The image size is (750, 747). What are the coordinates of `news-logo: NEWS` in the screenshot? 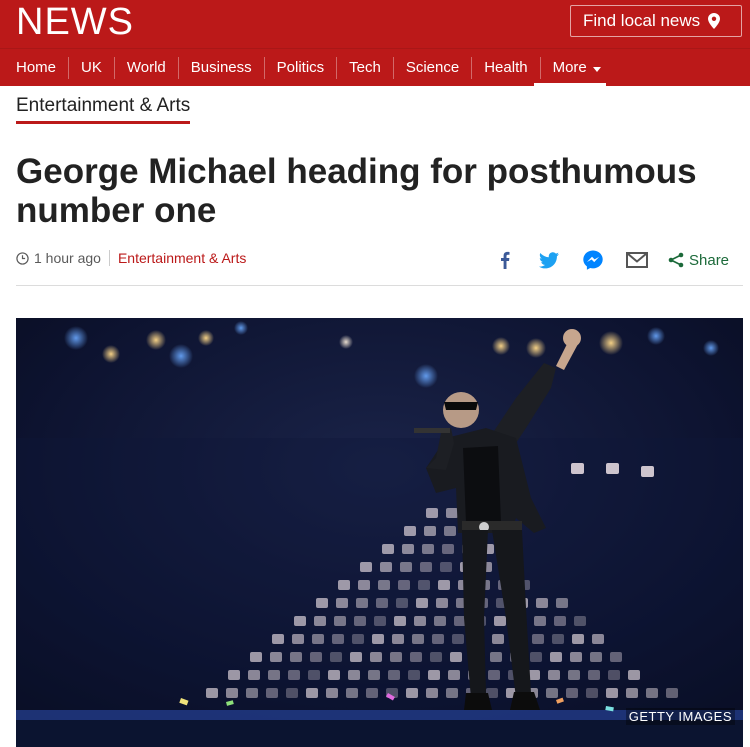 It's located at (75, 22).